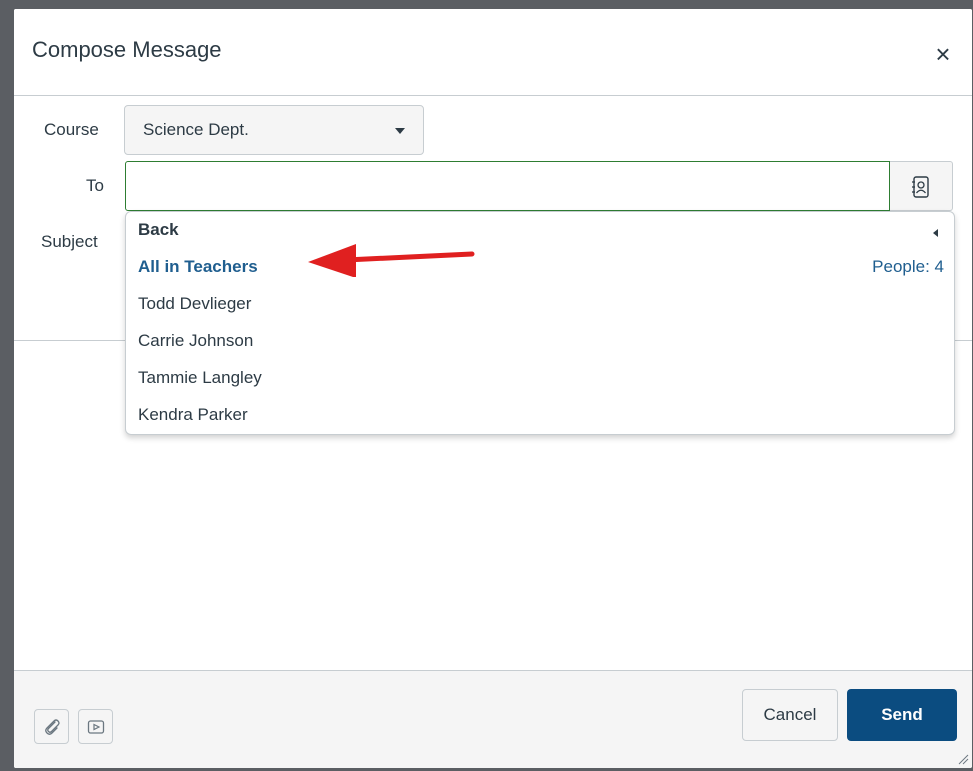 The height and width of the screenshot is (771, 973). What do you see at coordinates (193, 415) in the screenshot?
I see `dropdown-item-person: Kendra Parker` at bounding box center [193, 415].